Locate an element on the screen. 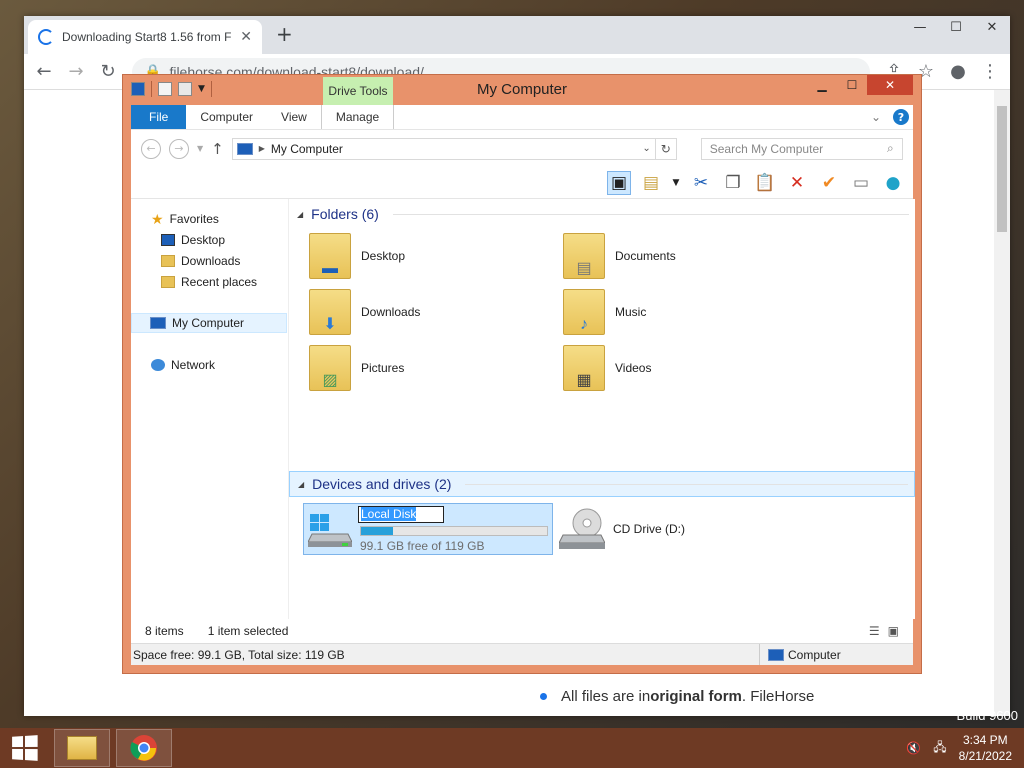 The height and width of the screenshot is (768, 1024). devices-group-header: ◢ Devices and drives (2) is located at coordinates (602, 484).